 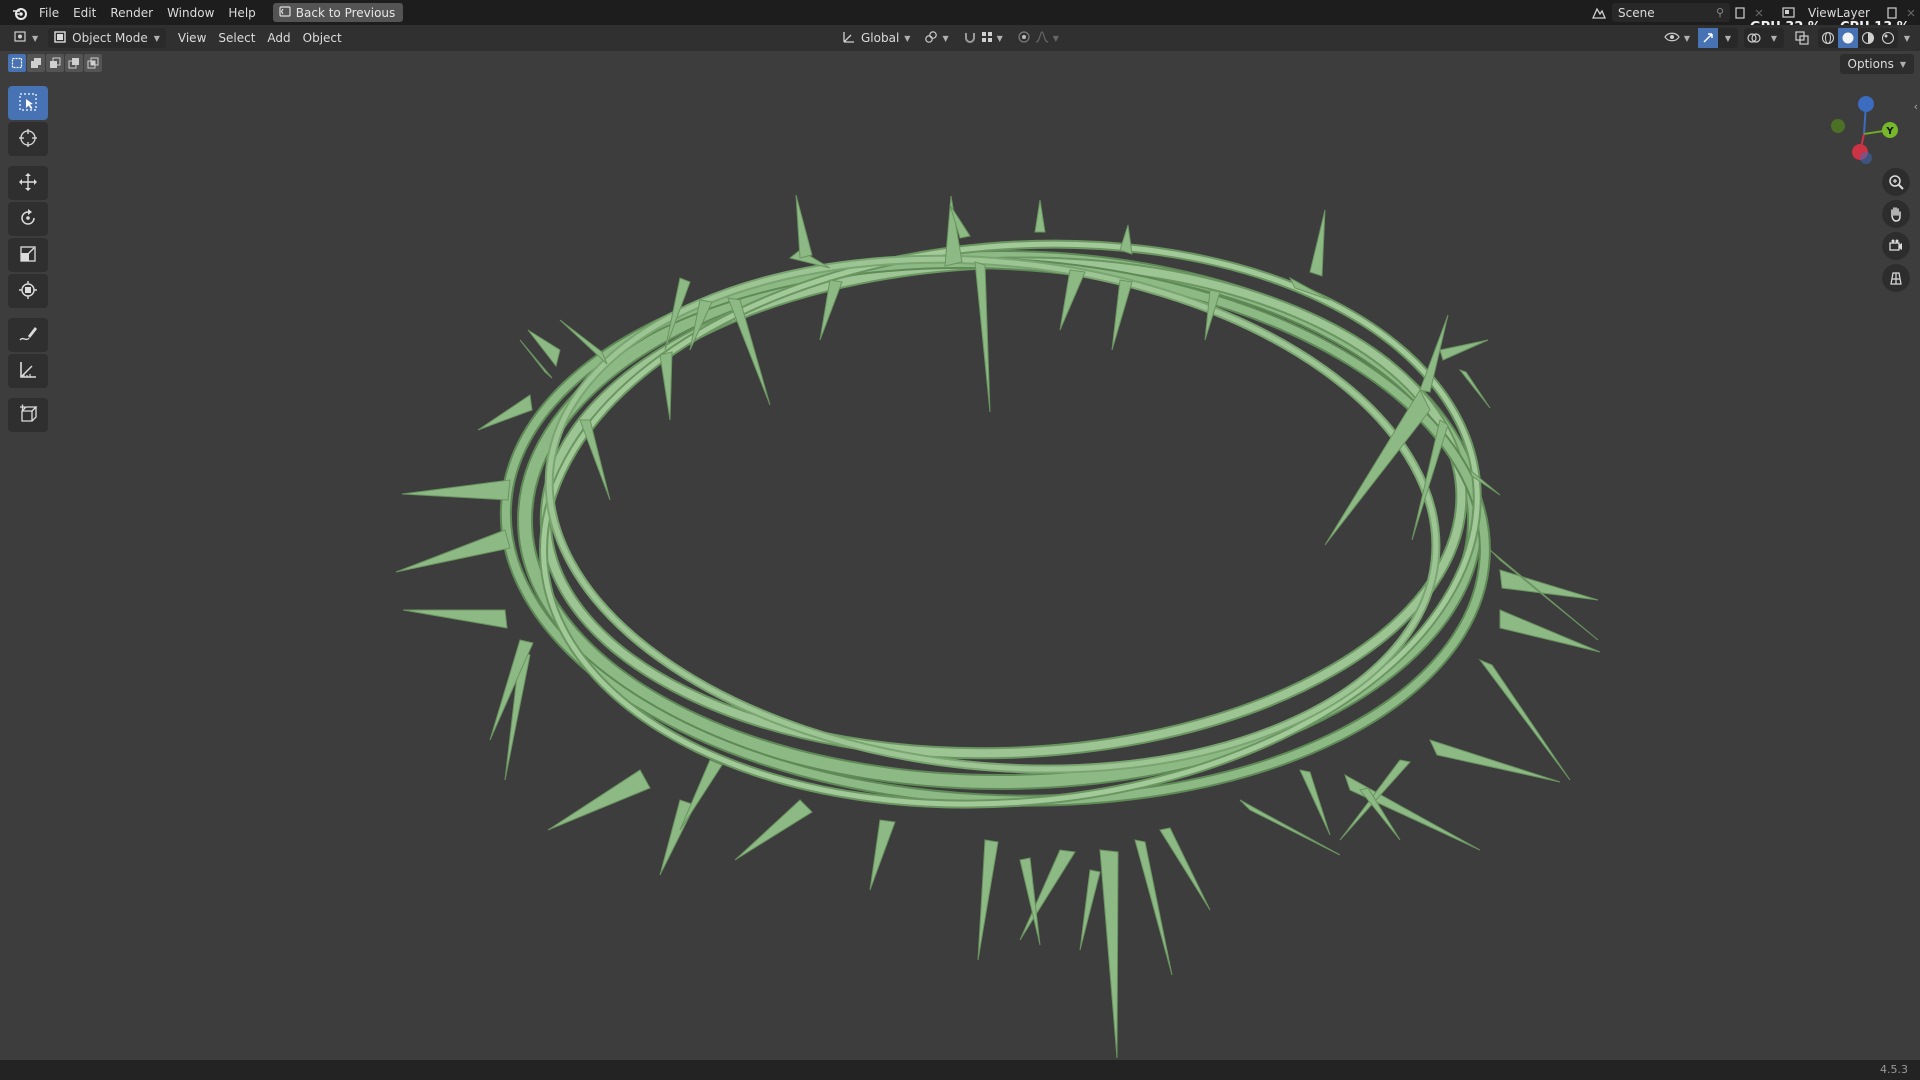 What do you see at coordinates (1802, 38) in the screenshot?
I see `xray-toggle-icon` at bounding box center [1802, 38].